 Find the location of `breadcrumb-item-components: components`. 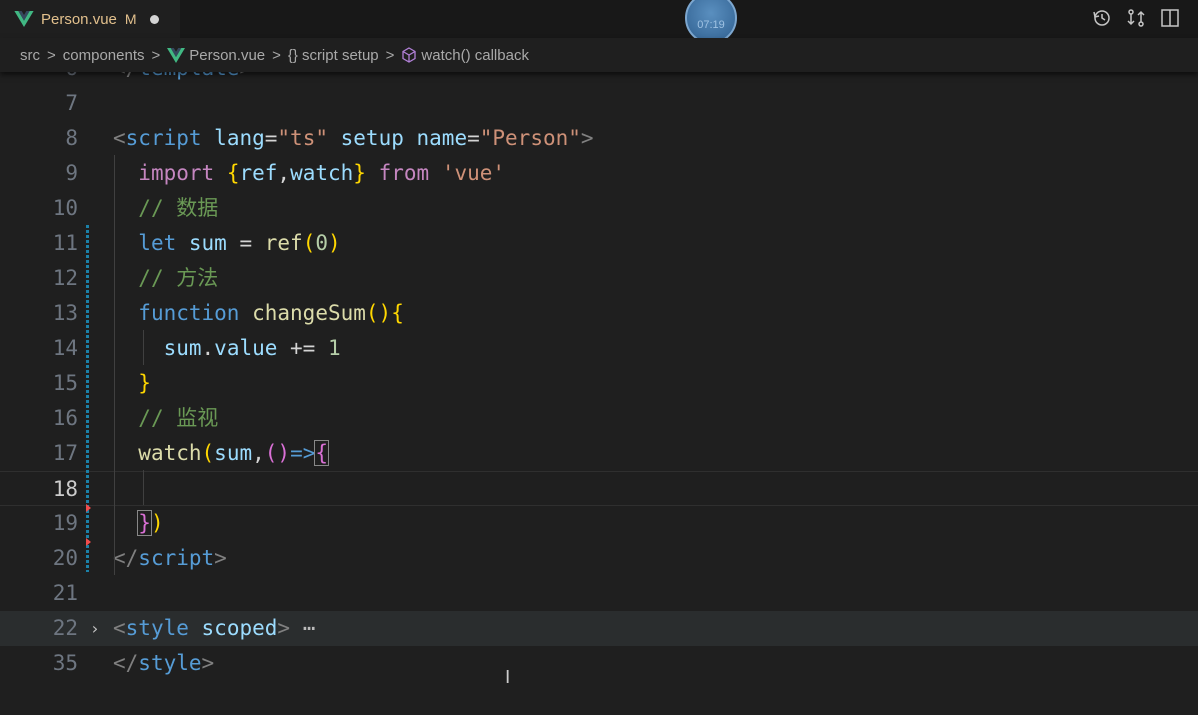

breadcrumb-item-components: components is located at coordinates (104, 55).